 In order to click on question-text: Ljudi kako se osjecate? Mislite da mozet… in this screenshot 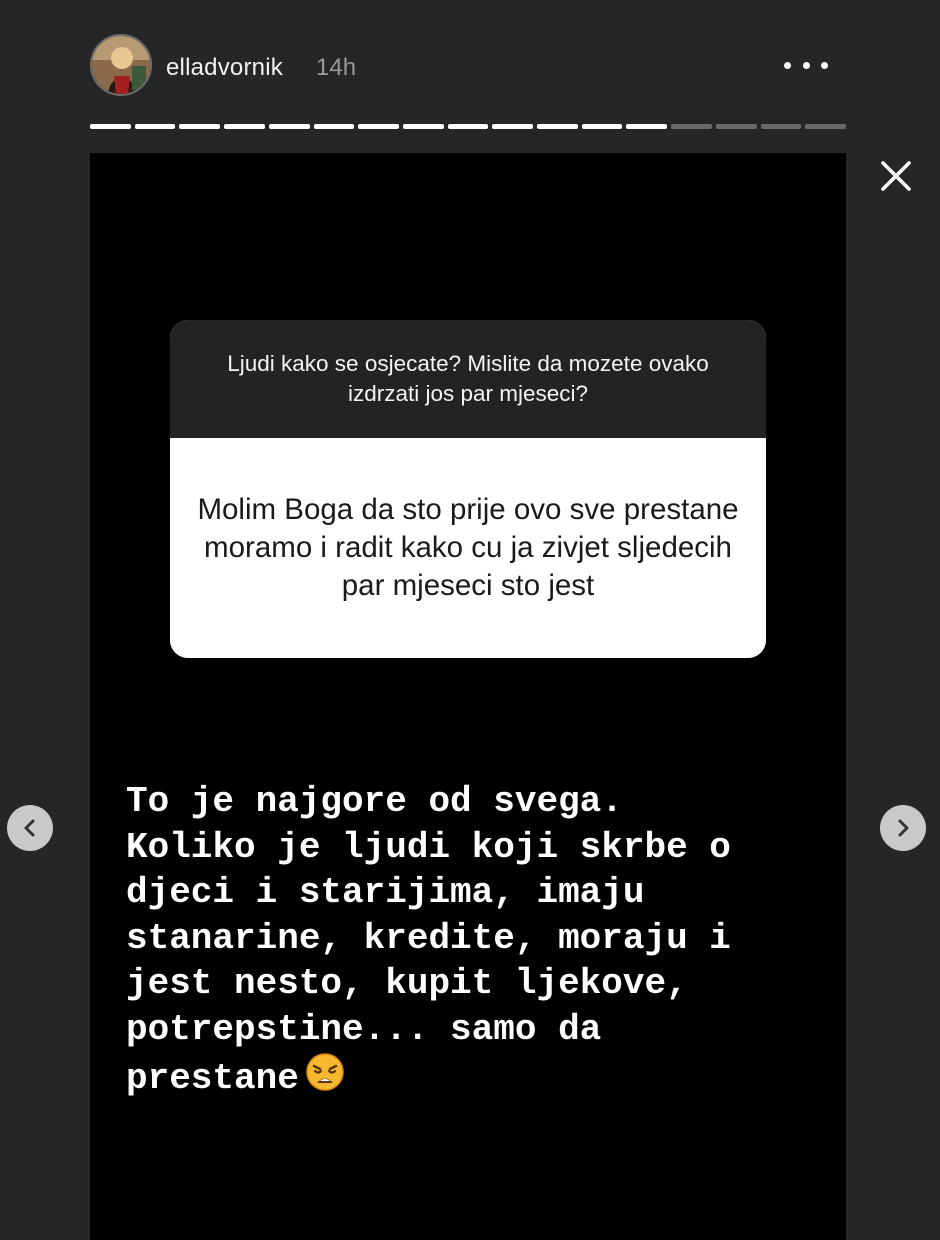, I will do `click(468, 379)`.